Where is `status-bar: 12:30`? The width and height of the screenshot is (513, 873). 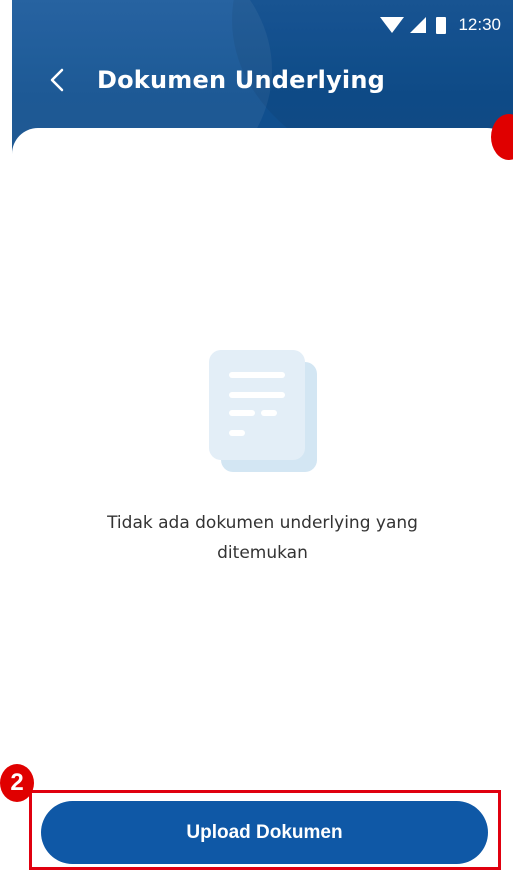 status-bar: 12:30 is located at coordinates (440, 25).